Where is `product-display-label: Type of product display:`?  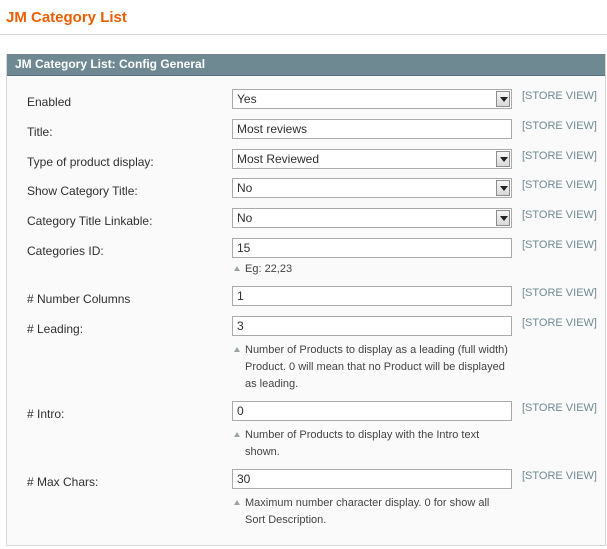 product-display-label: Type of product display: is located at coordinates (90, 162).